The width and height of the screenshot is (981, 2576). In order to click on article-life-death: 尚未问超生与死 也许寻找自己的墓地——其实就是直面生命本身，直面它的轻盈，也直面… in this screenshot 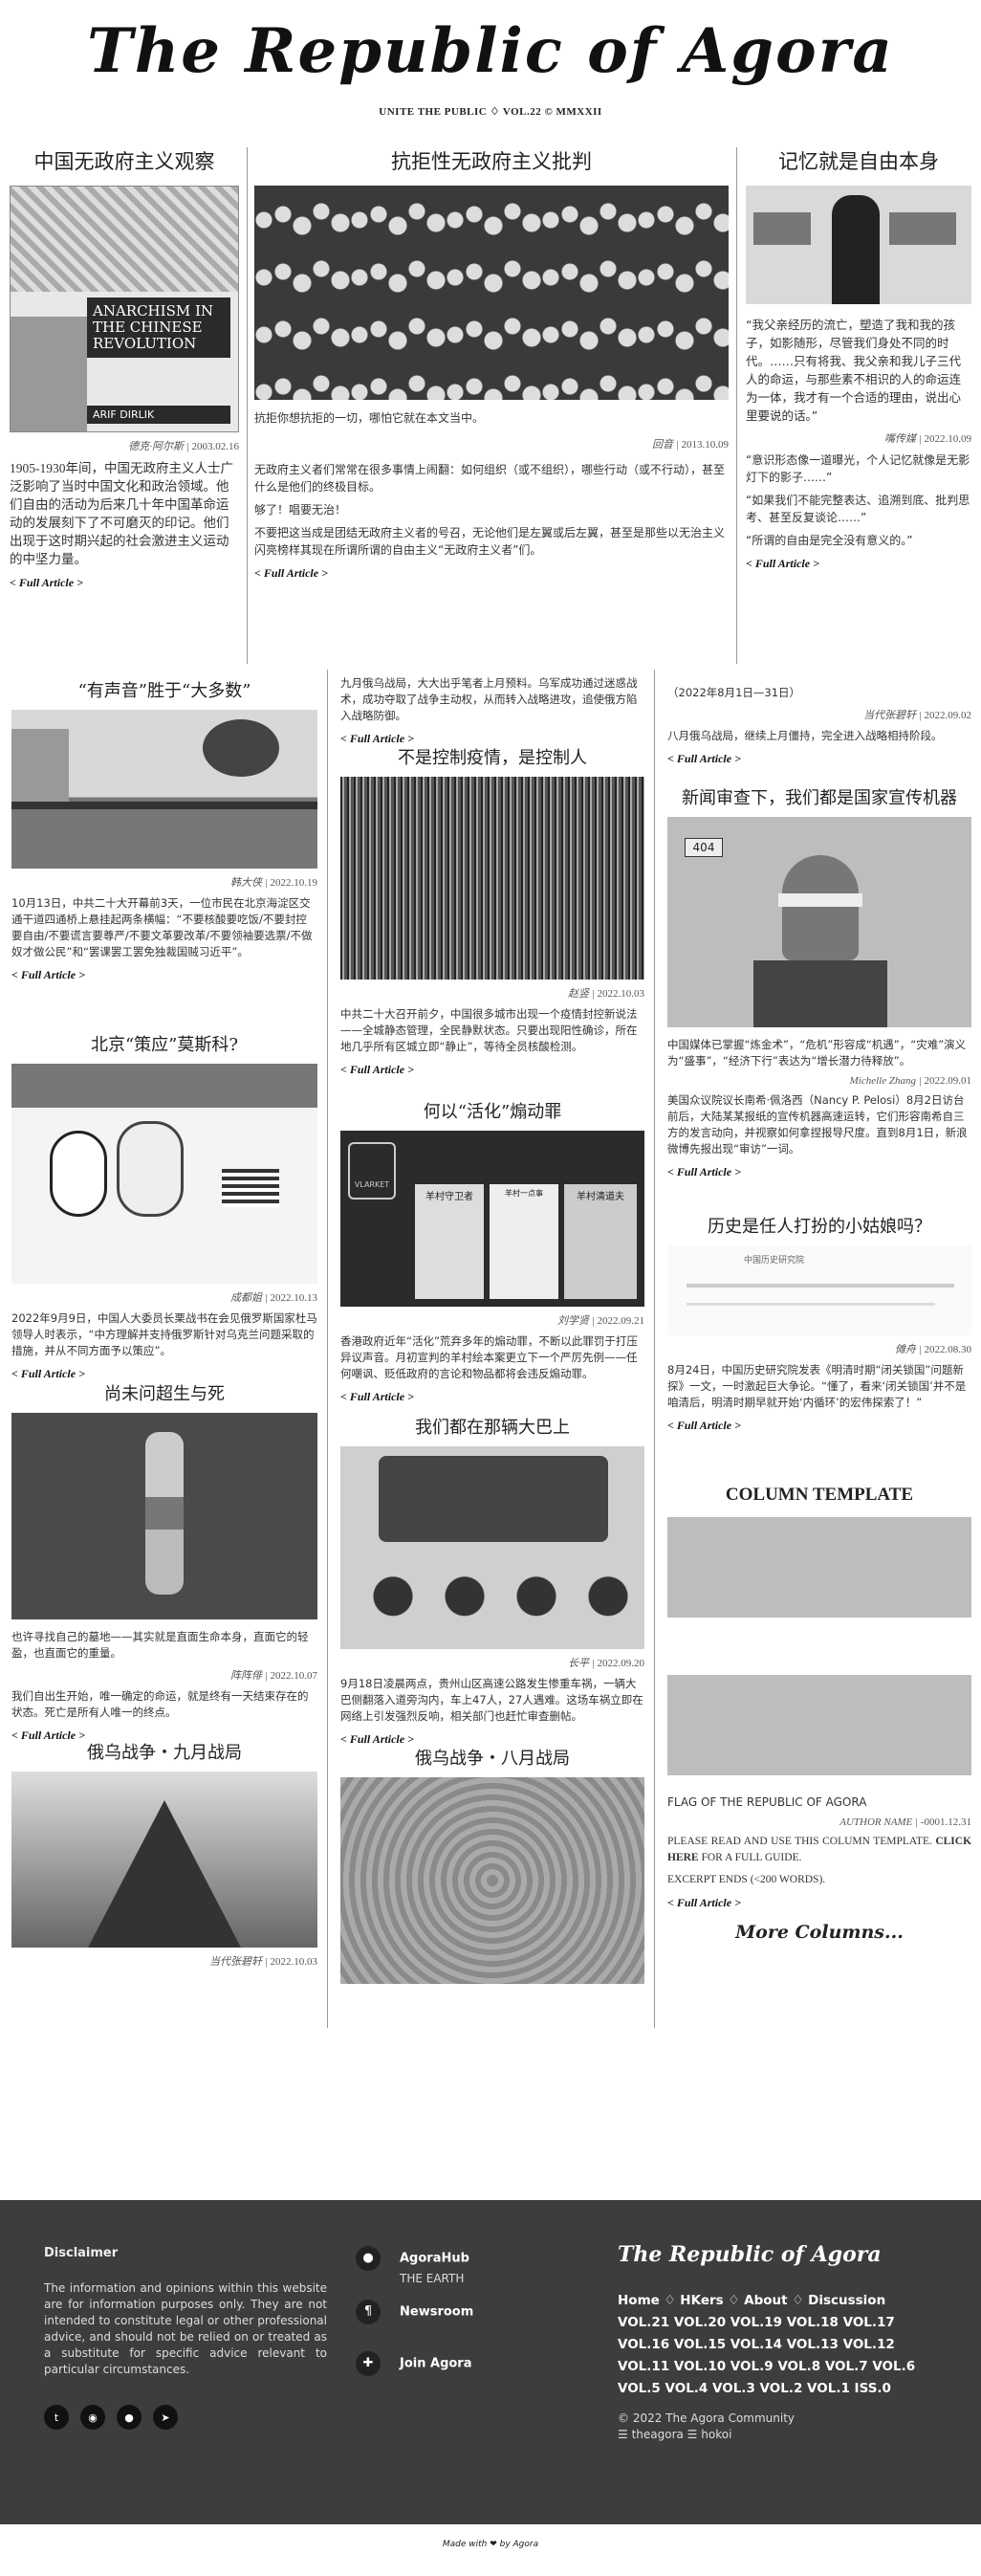, I will do `click(164, 1562)`.